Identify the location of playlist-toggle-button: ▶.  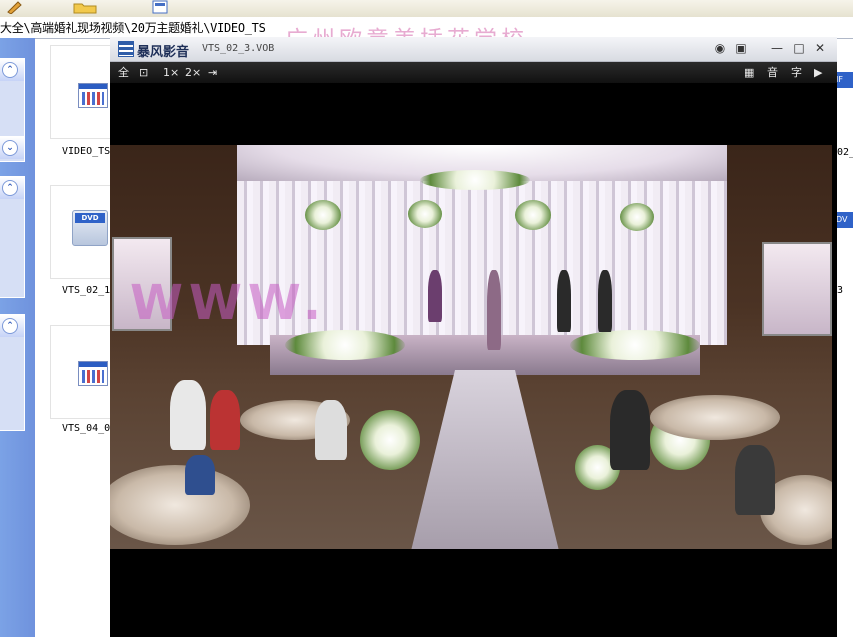
(818, 72).